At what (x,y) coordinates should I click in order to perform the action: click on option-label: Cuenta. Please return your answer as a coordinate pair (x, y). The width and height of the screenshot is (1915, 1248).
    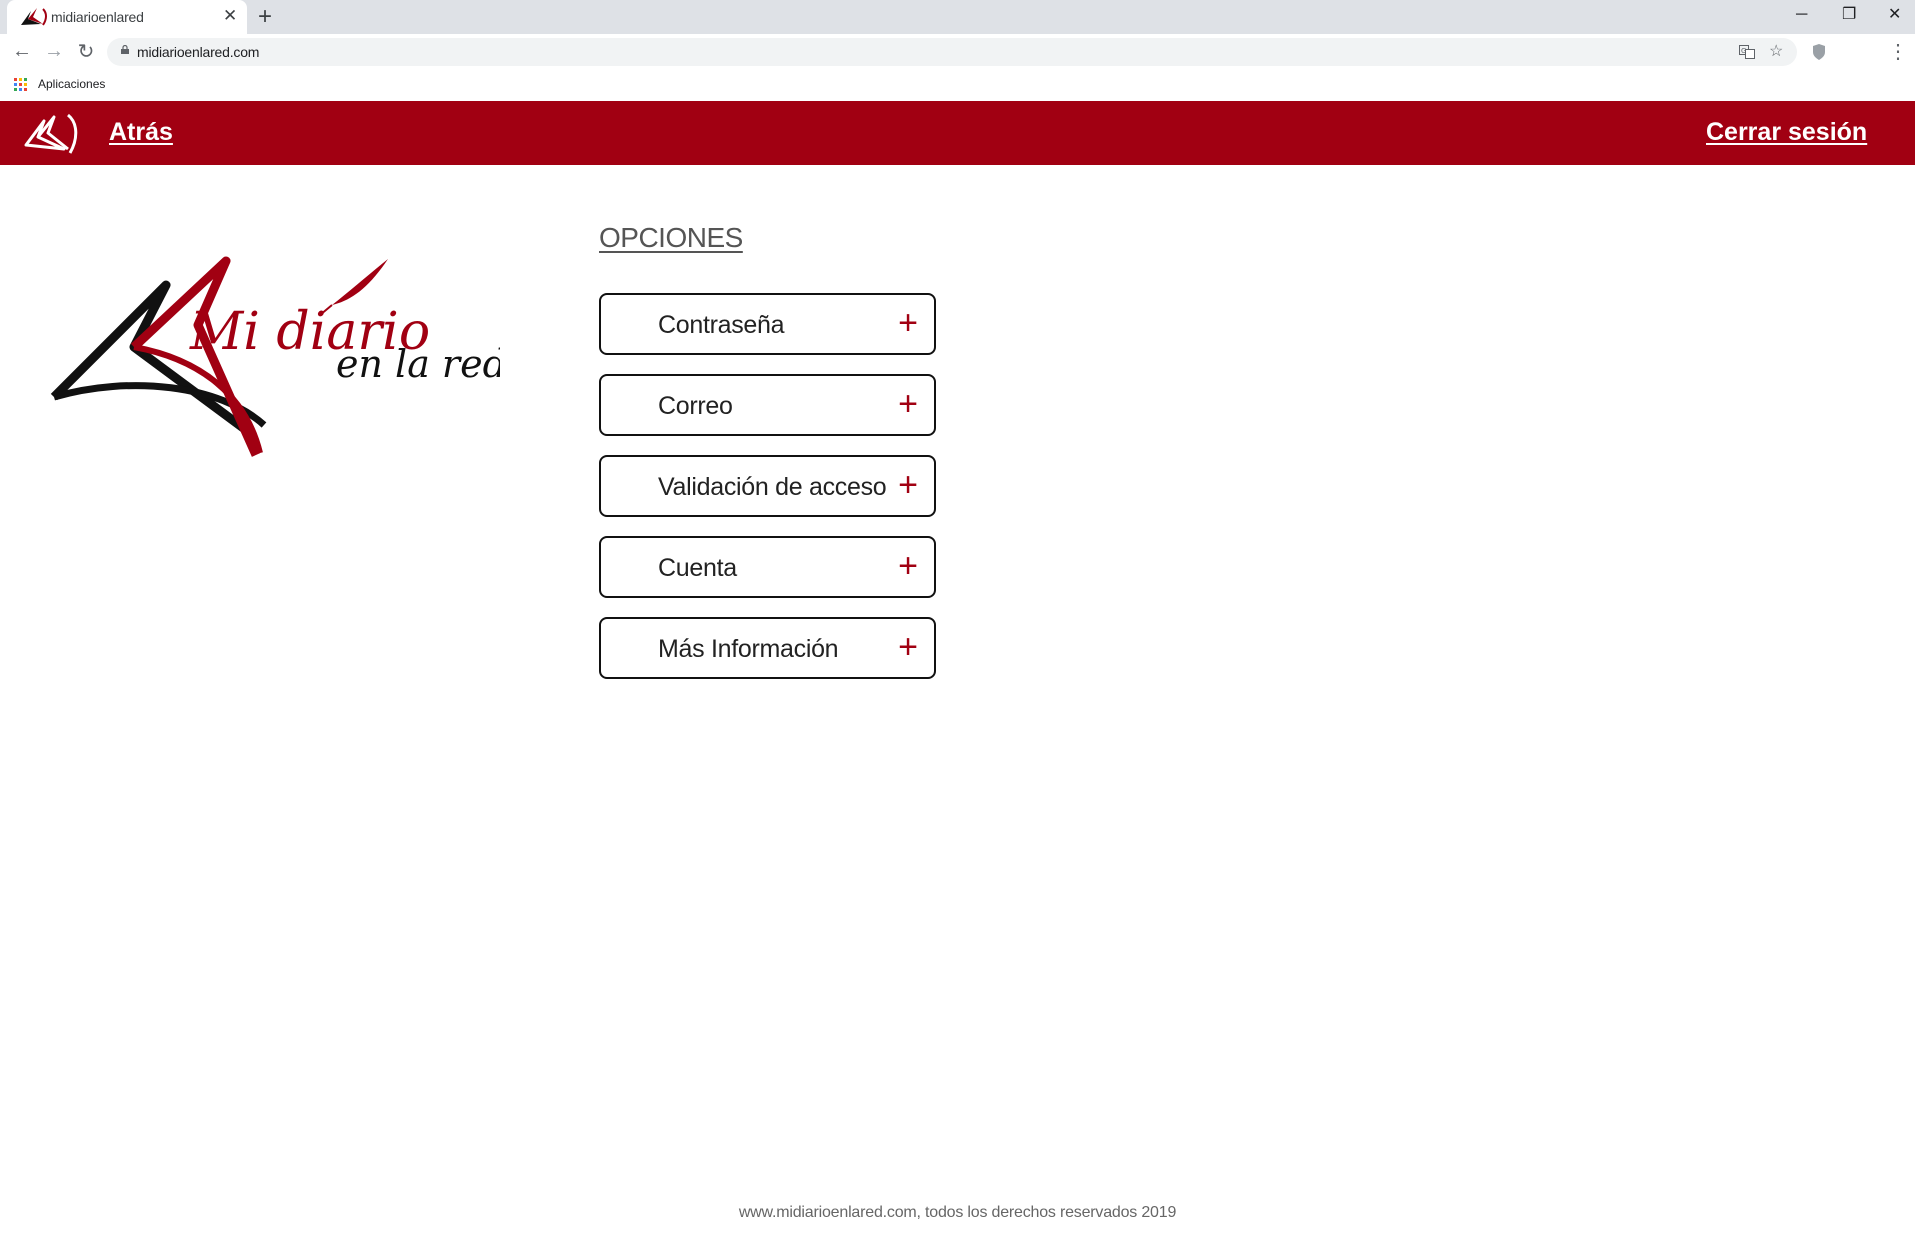
    Looking at the image, I should click on (697, 568).